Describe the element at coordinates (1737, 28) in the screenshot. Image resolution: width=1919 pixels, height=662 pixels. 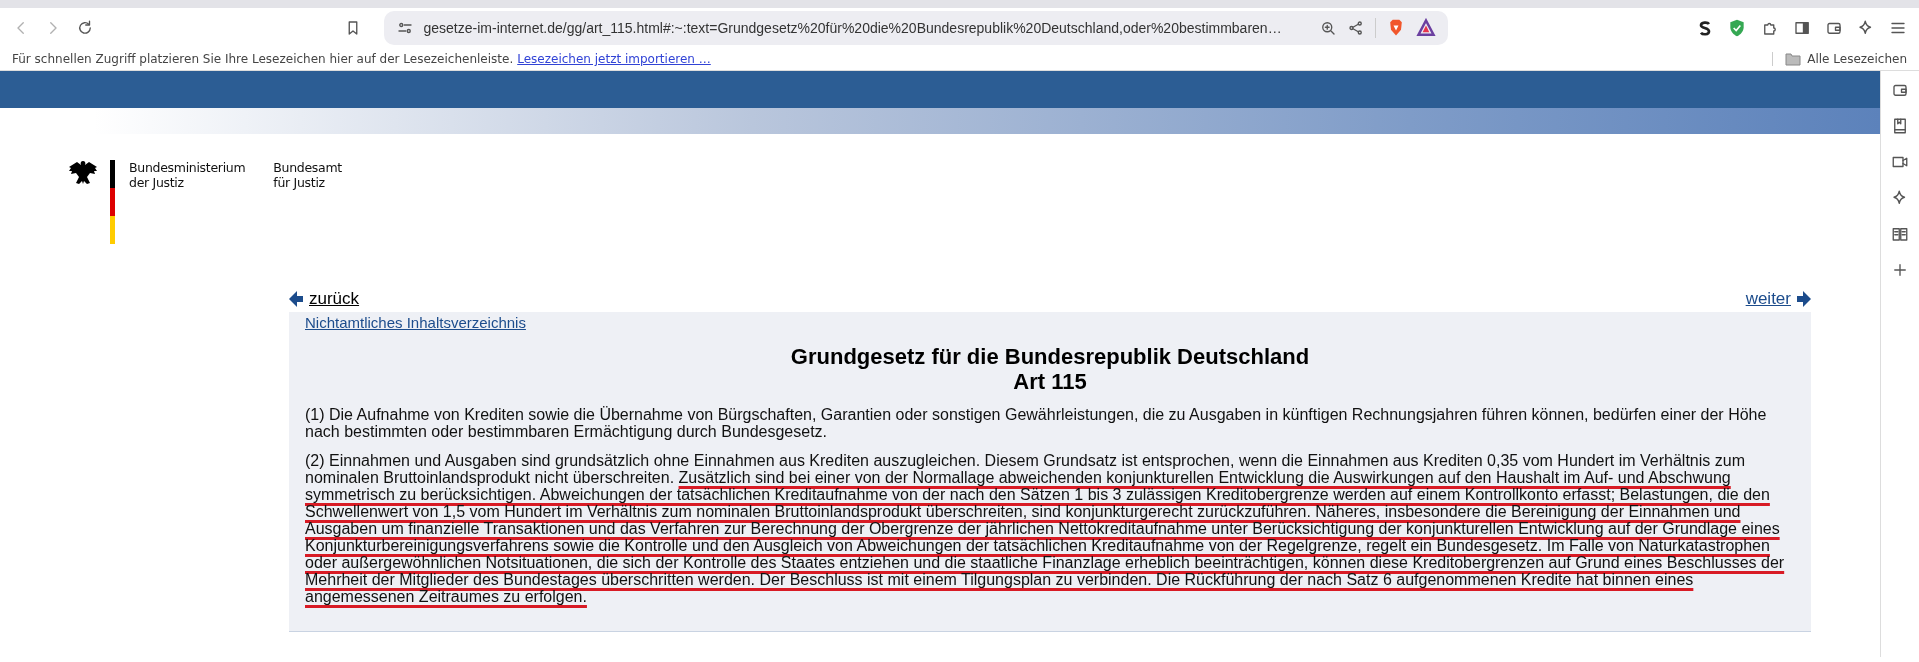
I see `shield-check-icon` at that location.